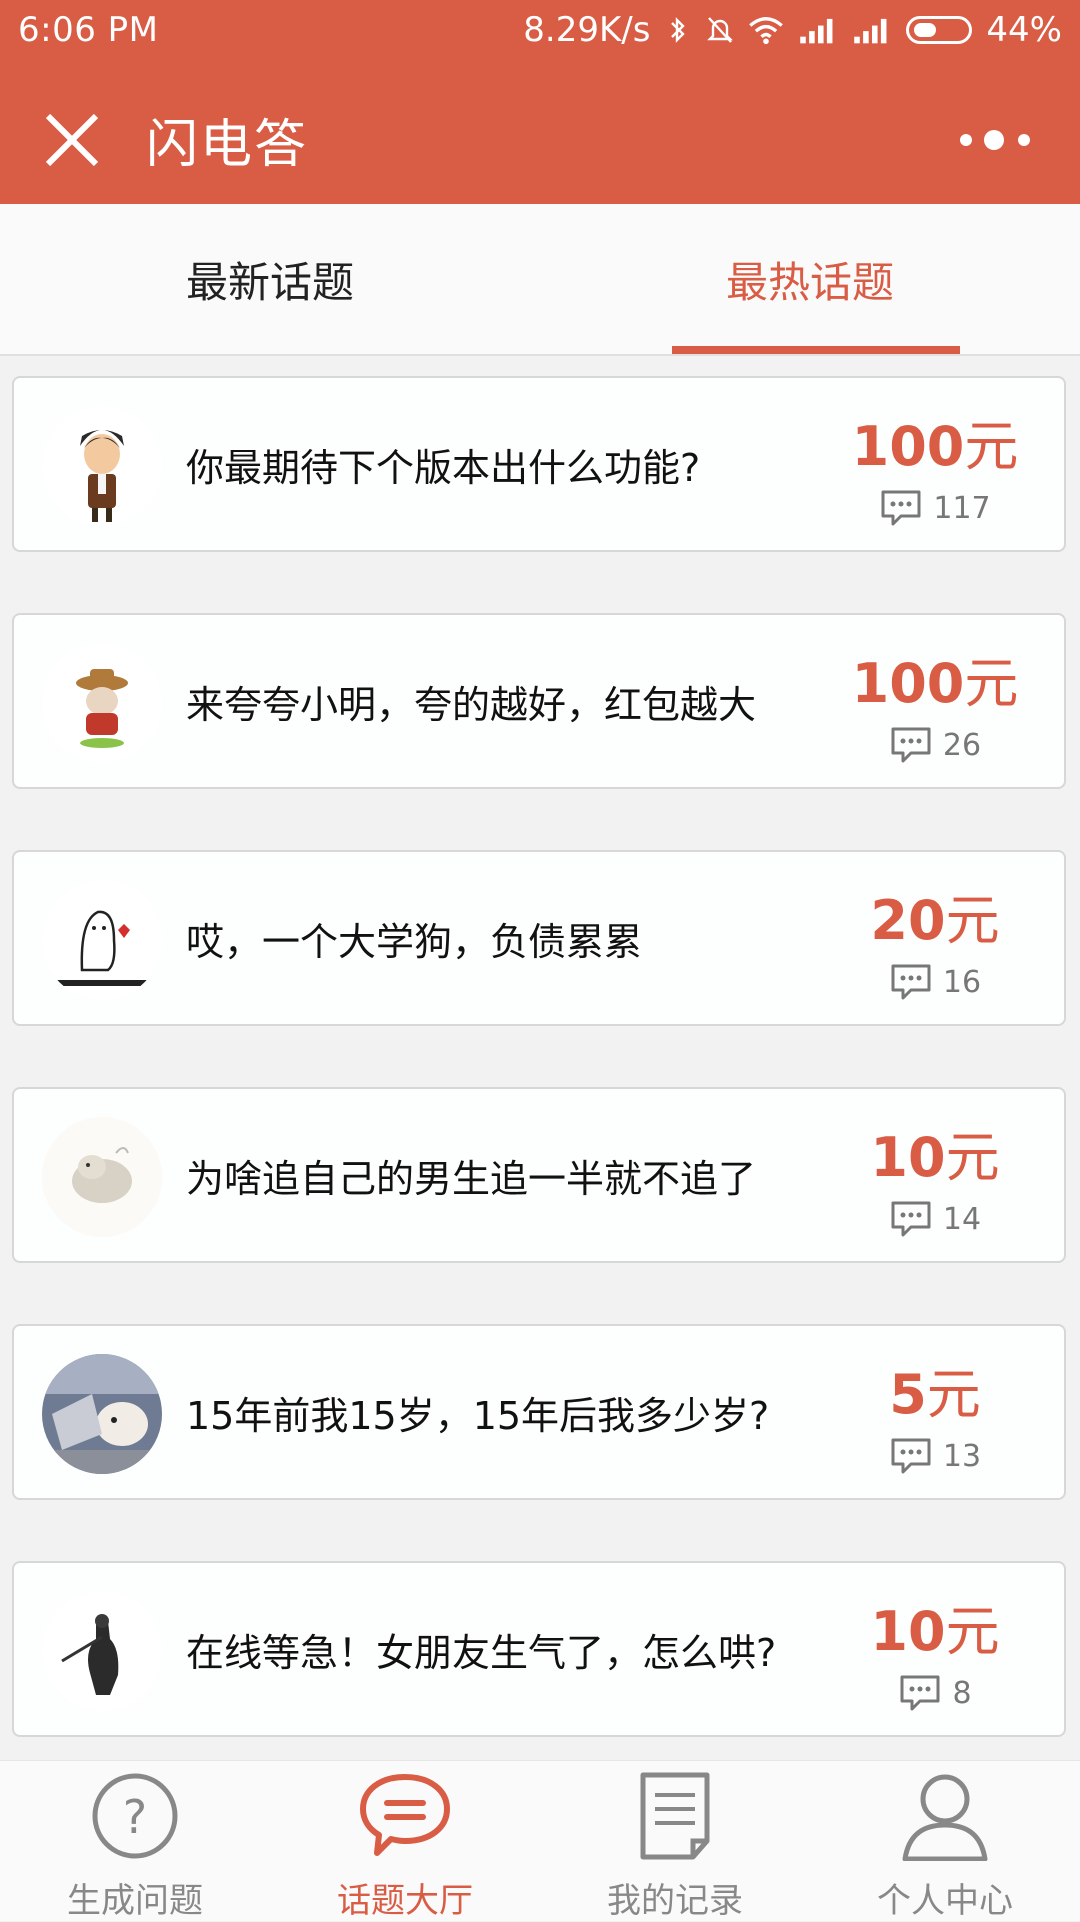 The width and height of the screenshot is (1080, 1922). I want to click on topic-card: 为啥追自己的男生追一半就不追了 10元 14, so click(539, 1175).